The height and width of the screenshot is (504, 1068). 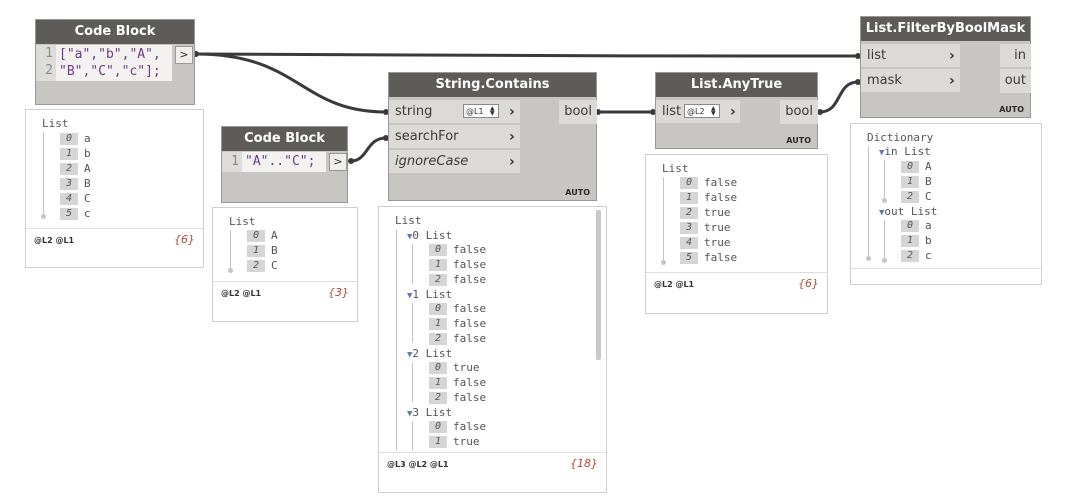 What do you see at coordinates (1015, 81) in the screenshot?
I see `output-port-out: out` at bounding box center [1015, 81].